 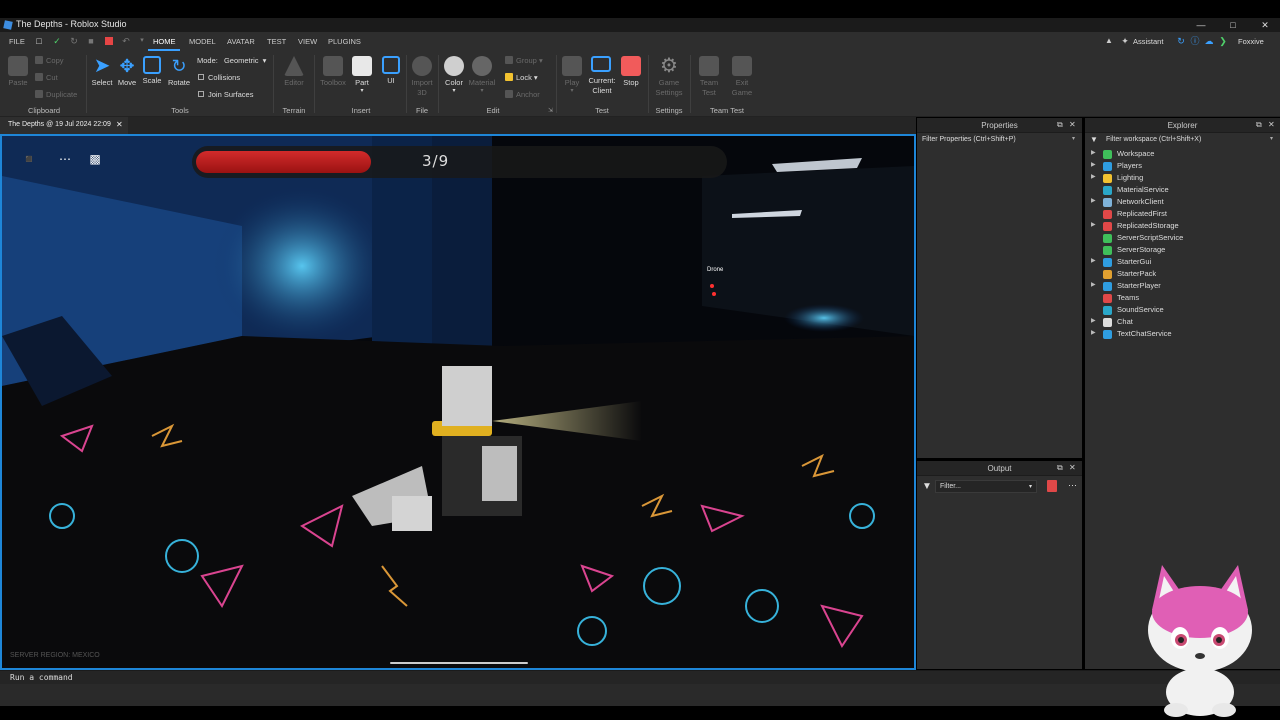 What do you see at coordinates (142, 41) in the screenshot?
I see `quick-access-dropdown-icon: ▾` at bounding box center [142, 41].